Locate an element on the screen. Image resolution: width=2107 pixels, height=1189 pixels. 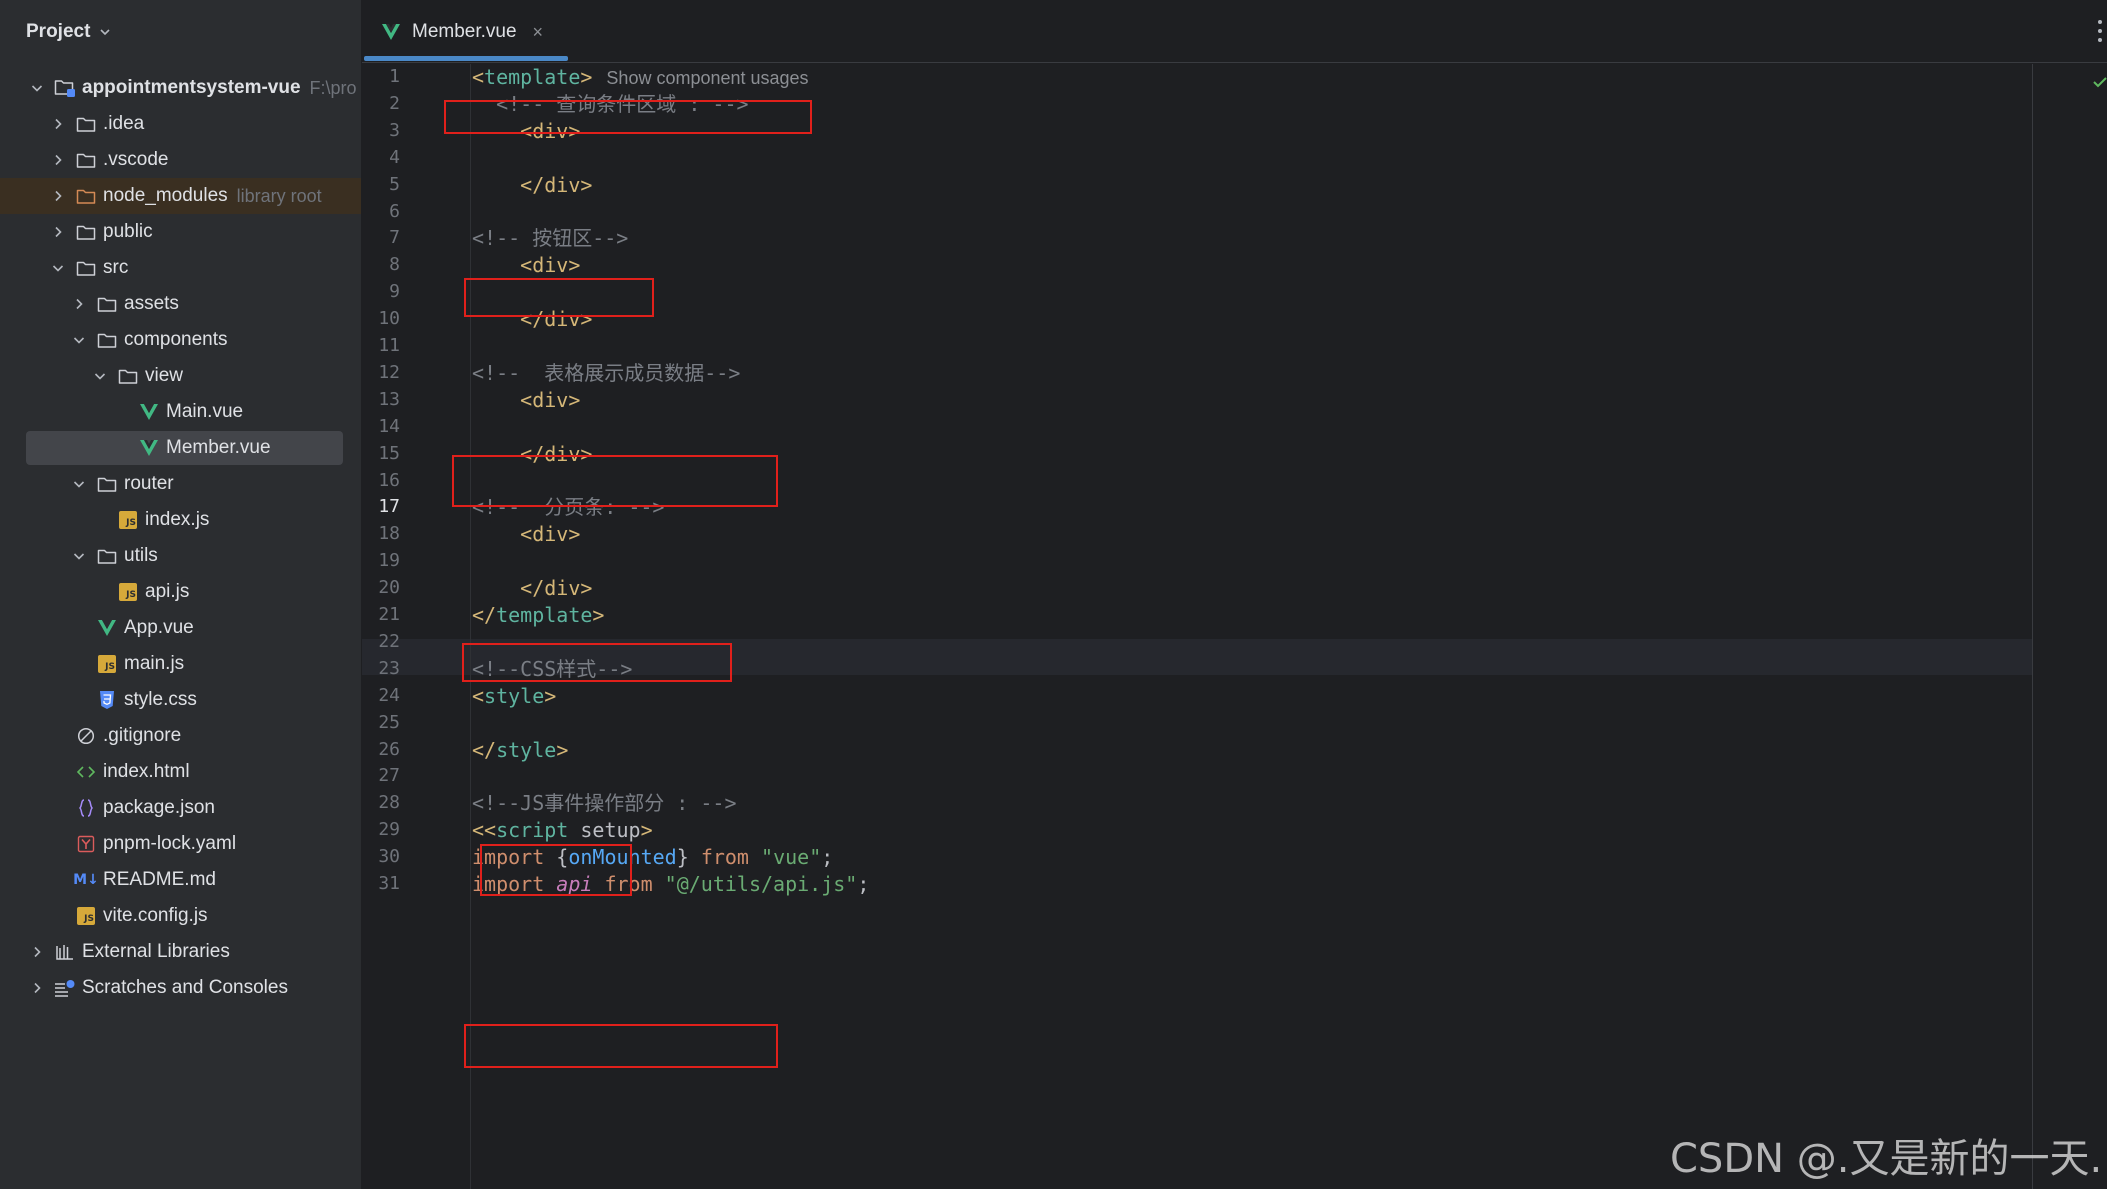
gitignore-file-icon is located at coordinates (86, 736).